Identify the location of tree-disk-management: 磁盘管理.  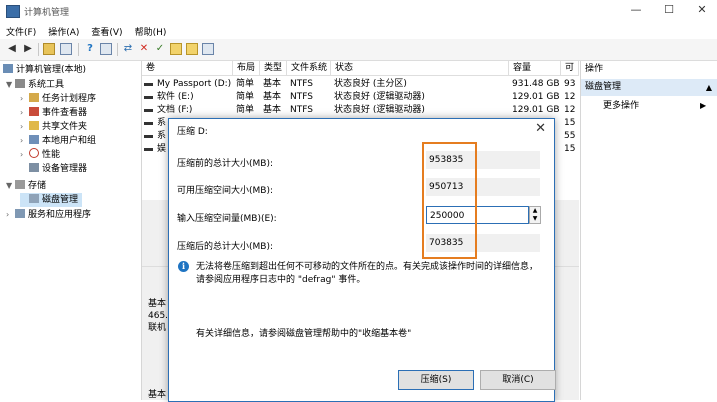
(51, 200).